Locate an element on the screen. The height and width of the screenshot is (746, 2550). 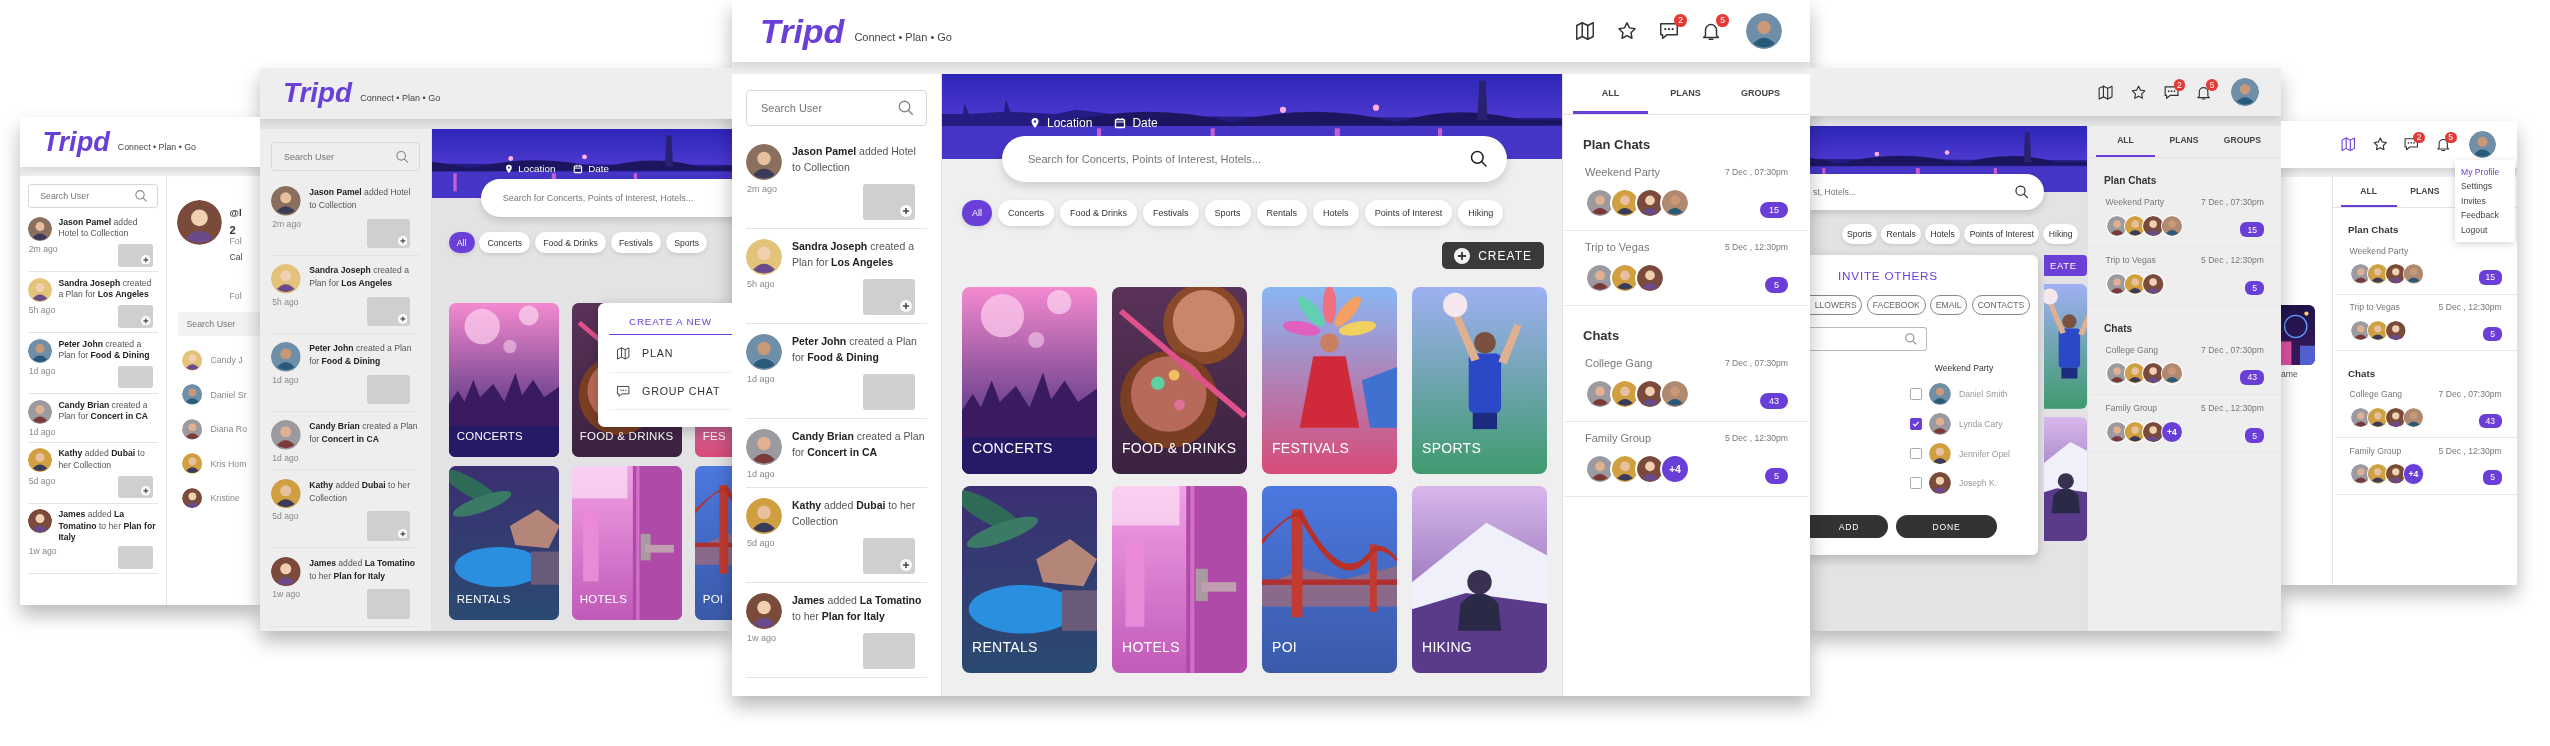
follower-name: Kristine is located at coordinates (225, 497).